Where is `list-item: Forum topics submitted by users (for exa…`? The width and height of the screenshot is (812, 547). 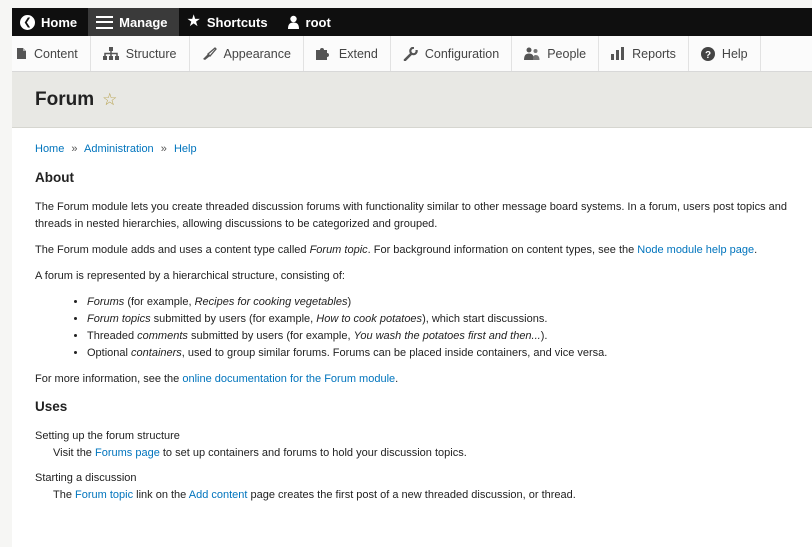
list-item: Forum topics submitted by users (for exa… is located at coordinates (438, 319).